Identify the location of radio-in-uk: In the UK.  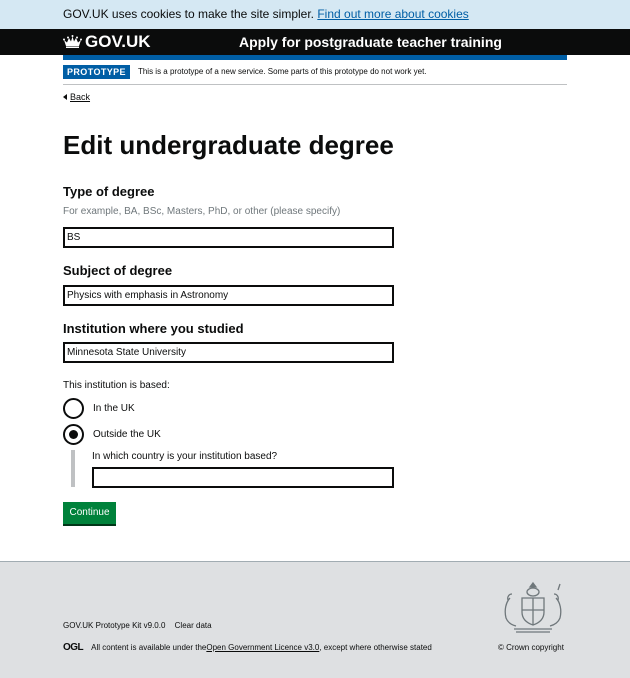
(99, 408).